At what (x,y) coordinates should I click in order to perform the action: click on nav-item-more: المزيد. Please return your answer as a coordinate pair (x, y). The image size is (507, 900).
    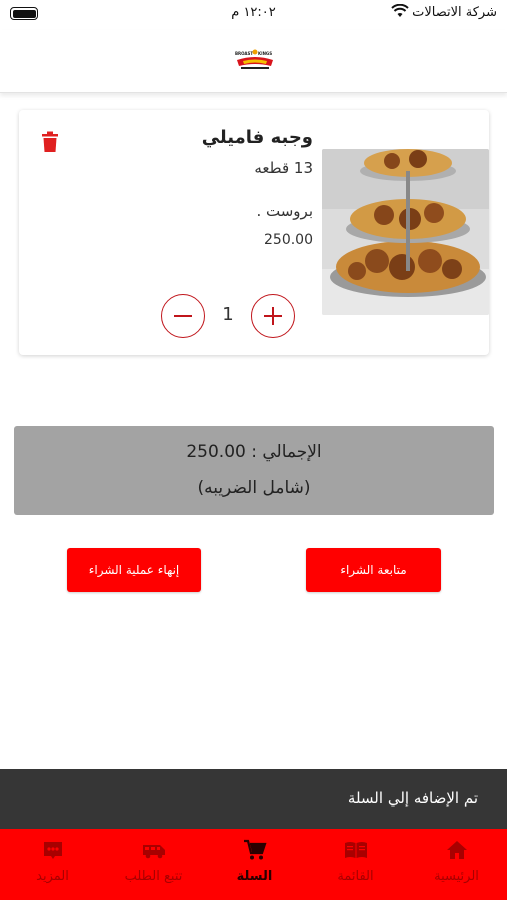
    Looking at the image, I should click on (52, 864).